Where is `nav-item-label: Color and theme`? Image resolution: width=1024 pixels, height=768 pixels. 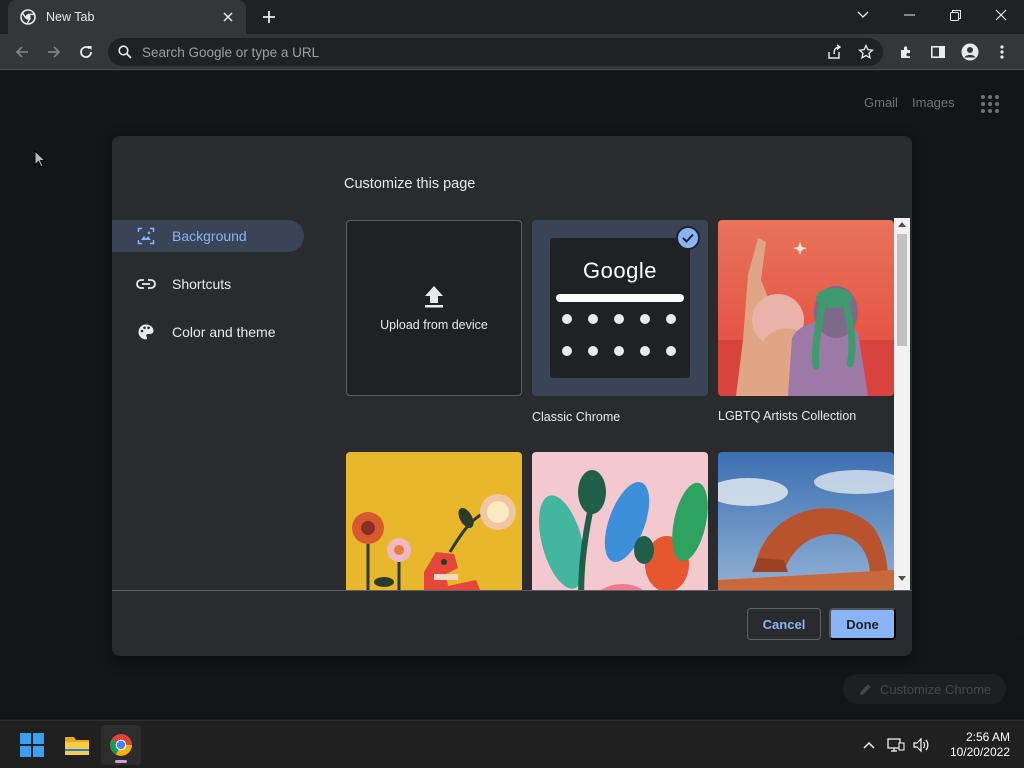 nav-item-label: Color and theme is located at coordinates (224, 332).